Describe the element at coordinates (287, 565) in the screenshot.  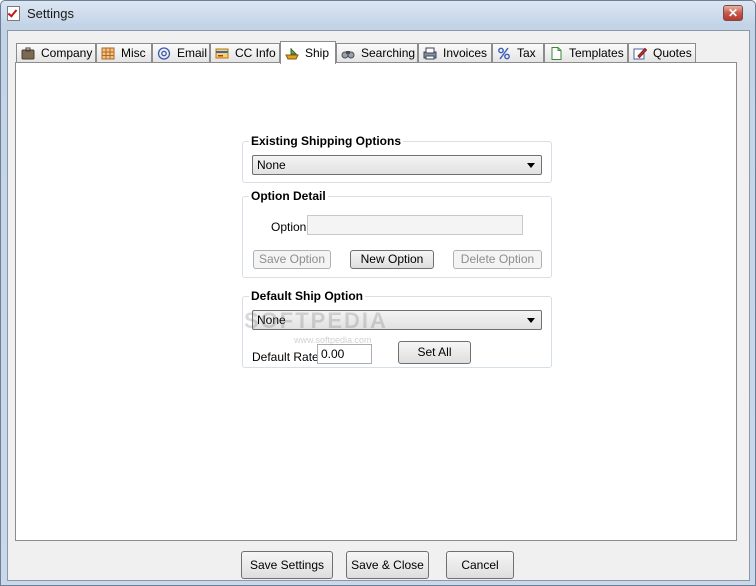
I see `save-settings-button: Save Settings` at that location.